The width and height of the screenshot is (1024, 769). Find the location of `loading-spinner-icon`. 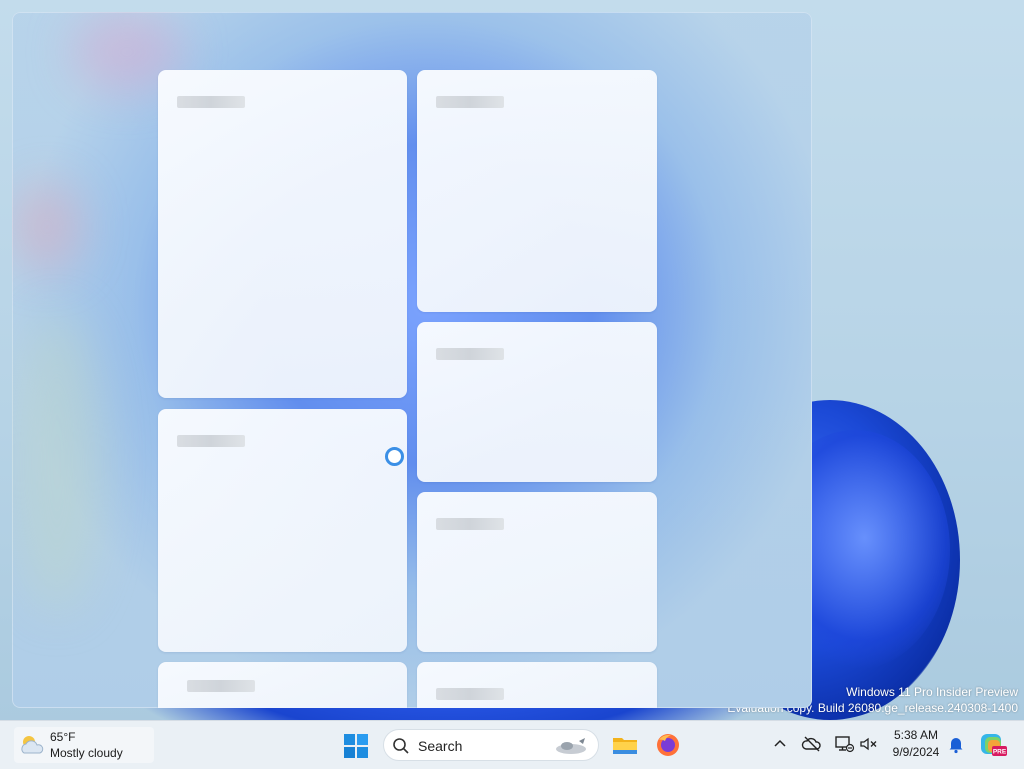

loading-spinner-icon is located at coordinates (394, 456).